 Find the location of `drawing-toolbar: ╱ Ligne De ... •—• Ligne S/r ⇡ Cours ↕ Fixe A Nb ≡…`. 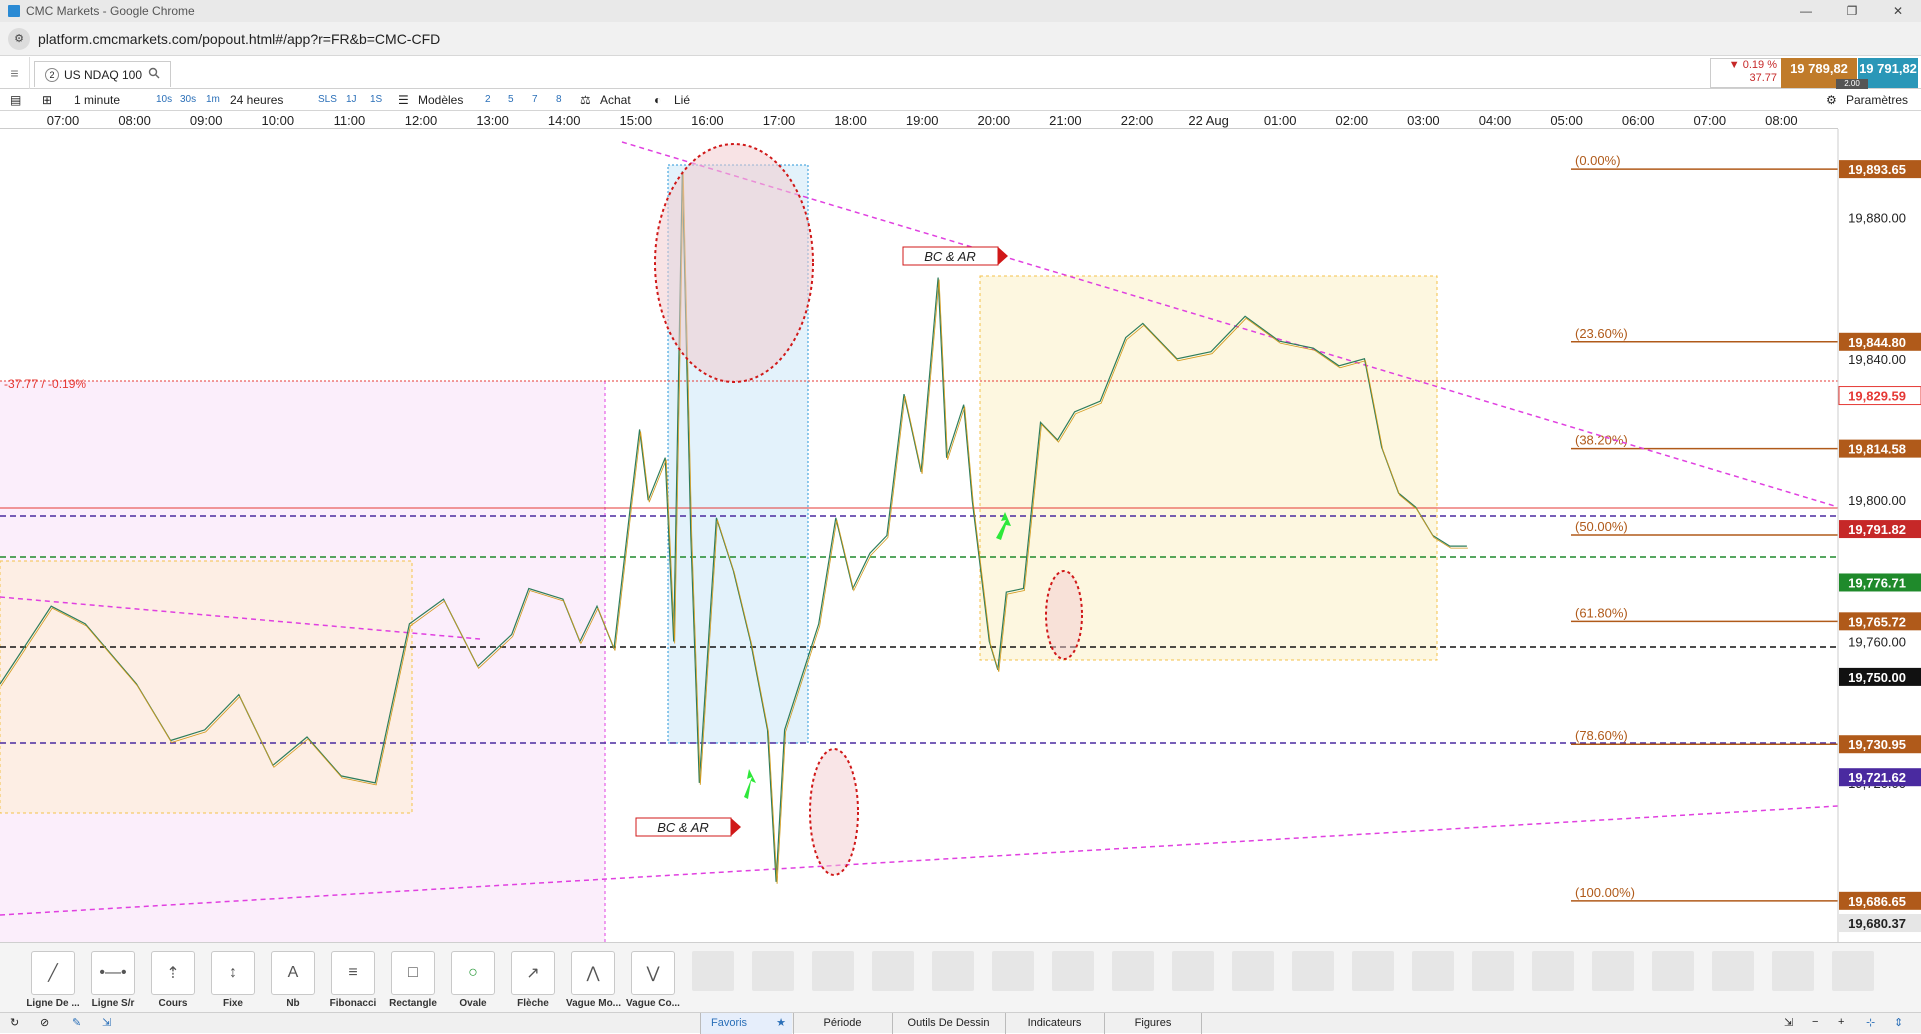

drawing-toolbar: ╱ Ligne De ... •—• Ligne S/r ⇡ Cours ↕ Fixe A Nb ≡… is located at coordinates (960, 977).